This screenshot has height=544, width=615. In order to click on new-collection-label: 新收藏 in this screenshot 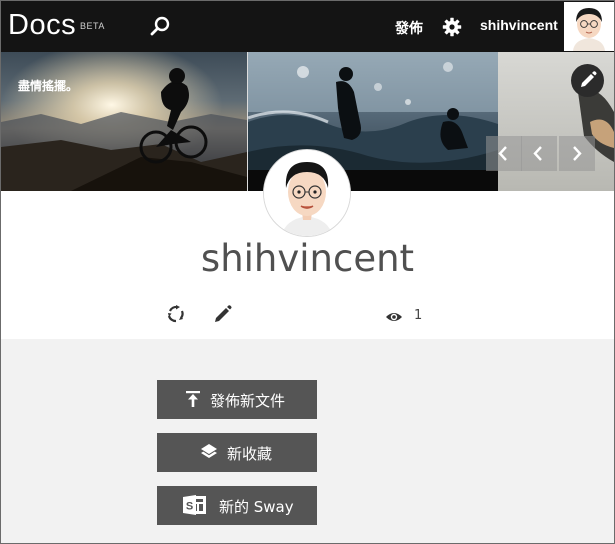, I will do `click(250, 454)`.